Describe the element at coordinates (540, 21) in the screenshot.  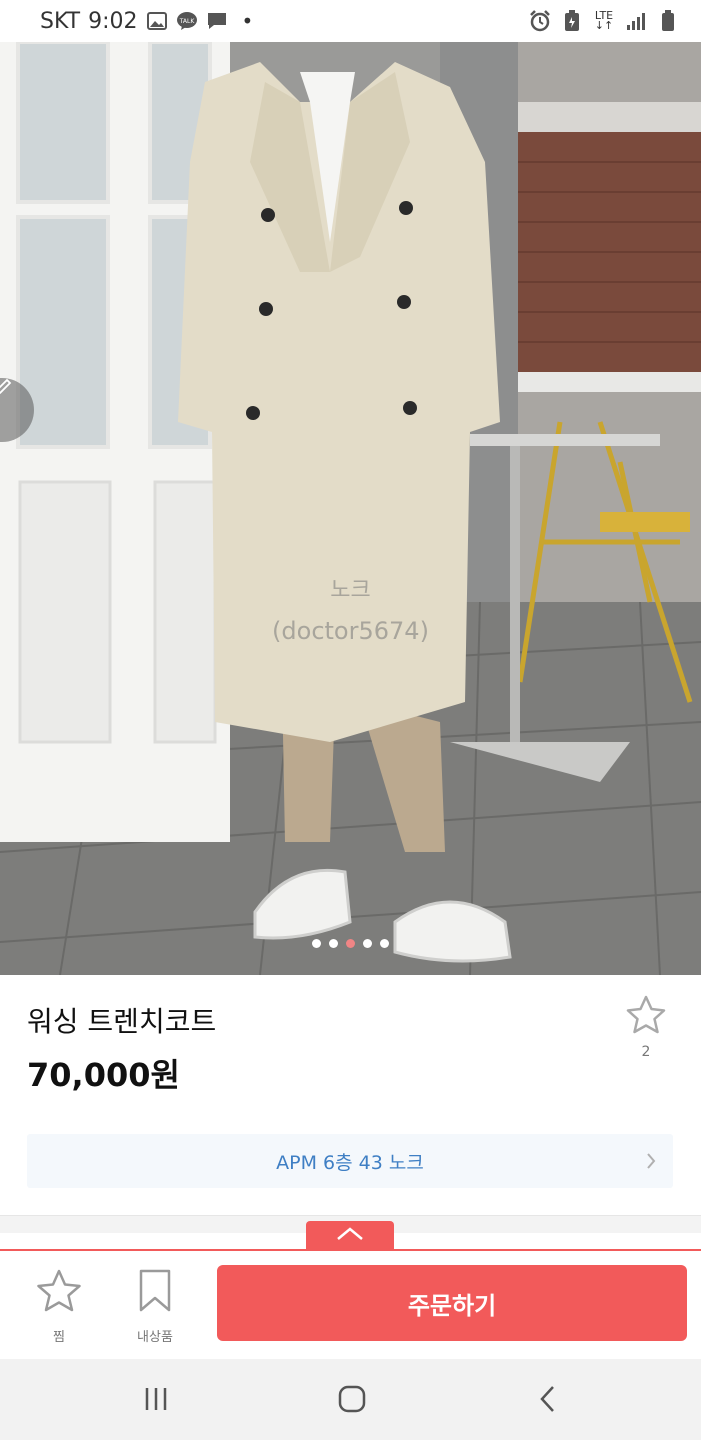
I see `alarm-icon` at that location.